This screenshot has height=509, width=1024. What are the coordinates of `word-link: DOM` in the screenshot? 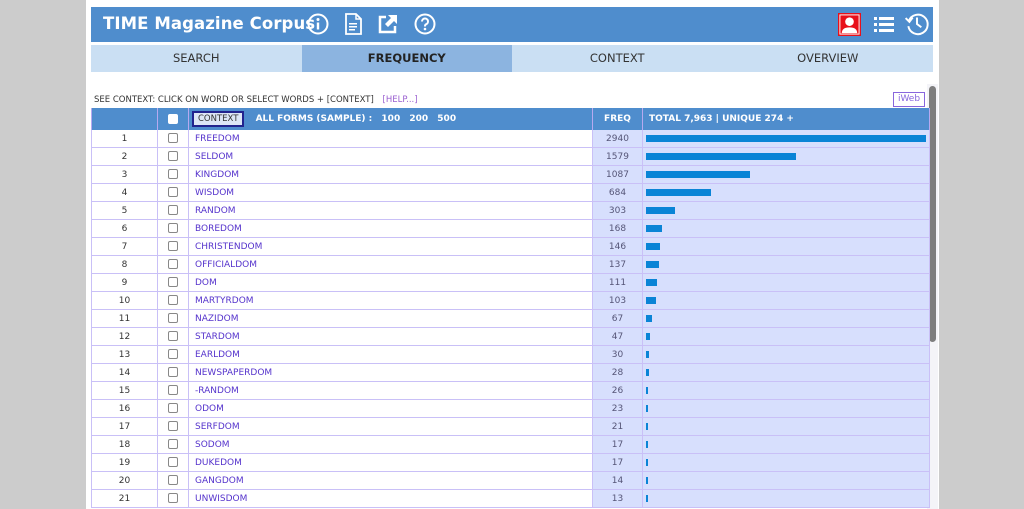 It's located at (390, 282).